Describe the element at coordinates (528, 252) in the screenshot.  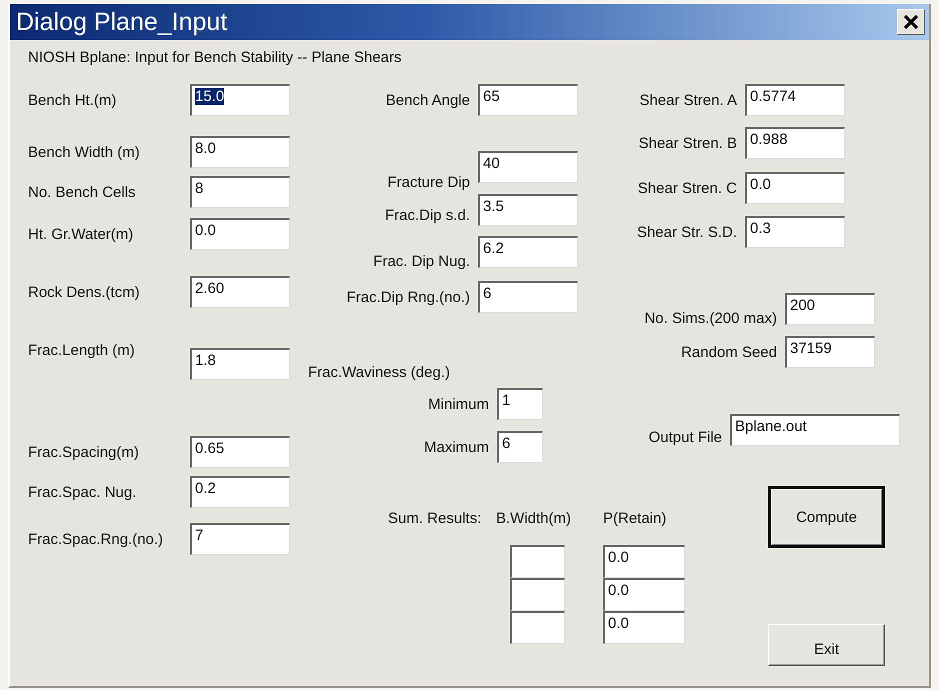
I see `input-field: 6.2` at that location.